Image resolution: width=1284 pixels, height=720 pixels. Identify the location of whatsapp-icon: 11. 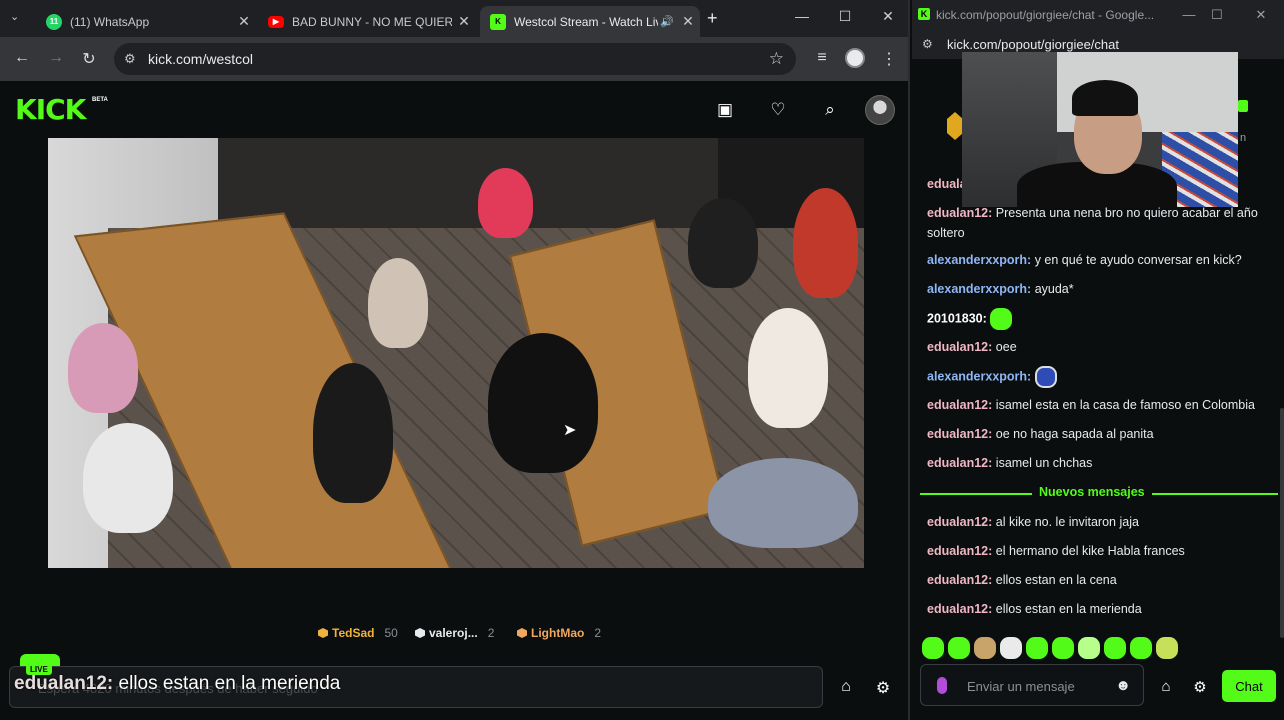
(54, 21).